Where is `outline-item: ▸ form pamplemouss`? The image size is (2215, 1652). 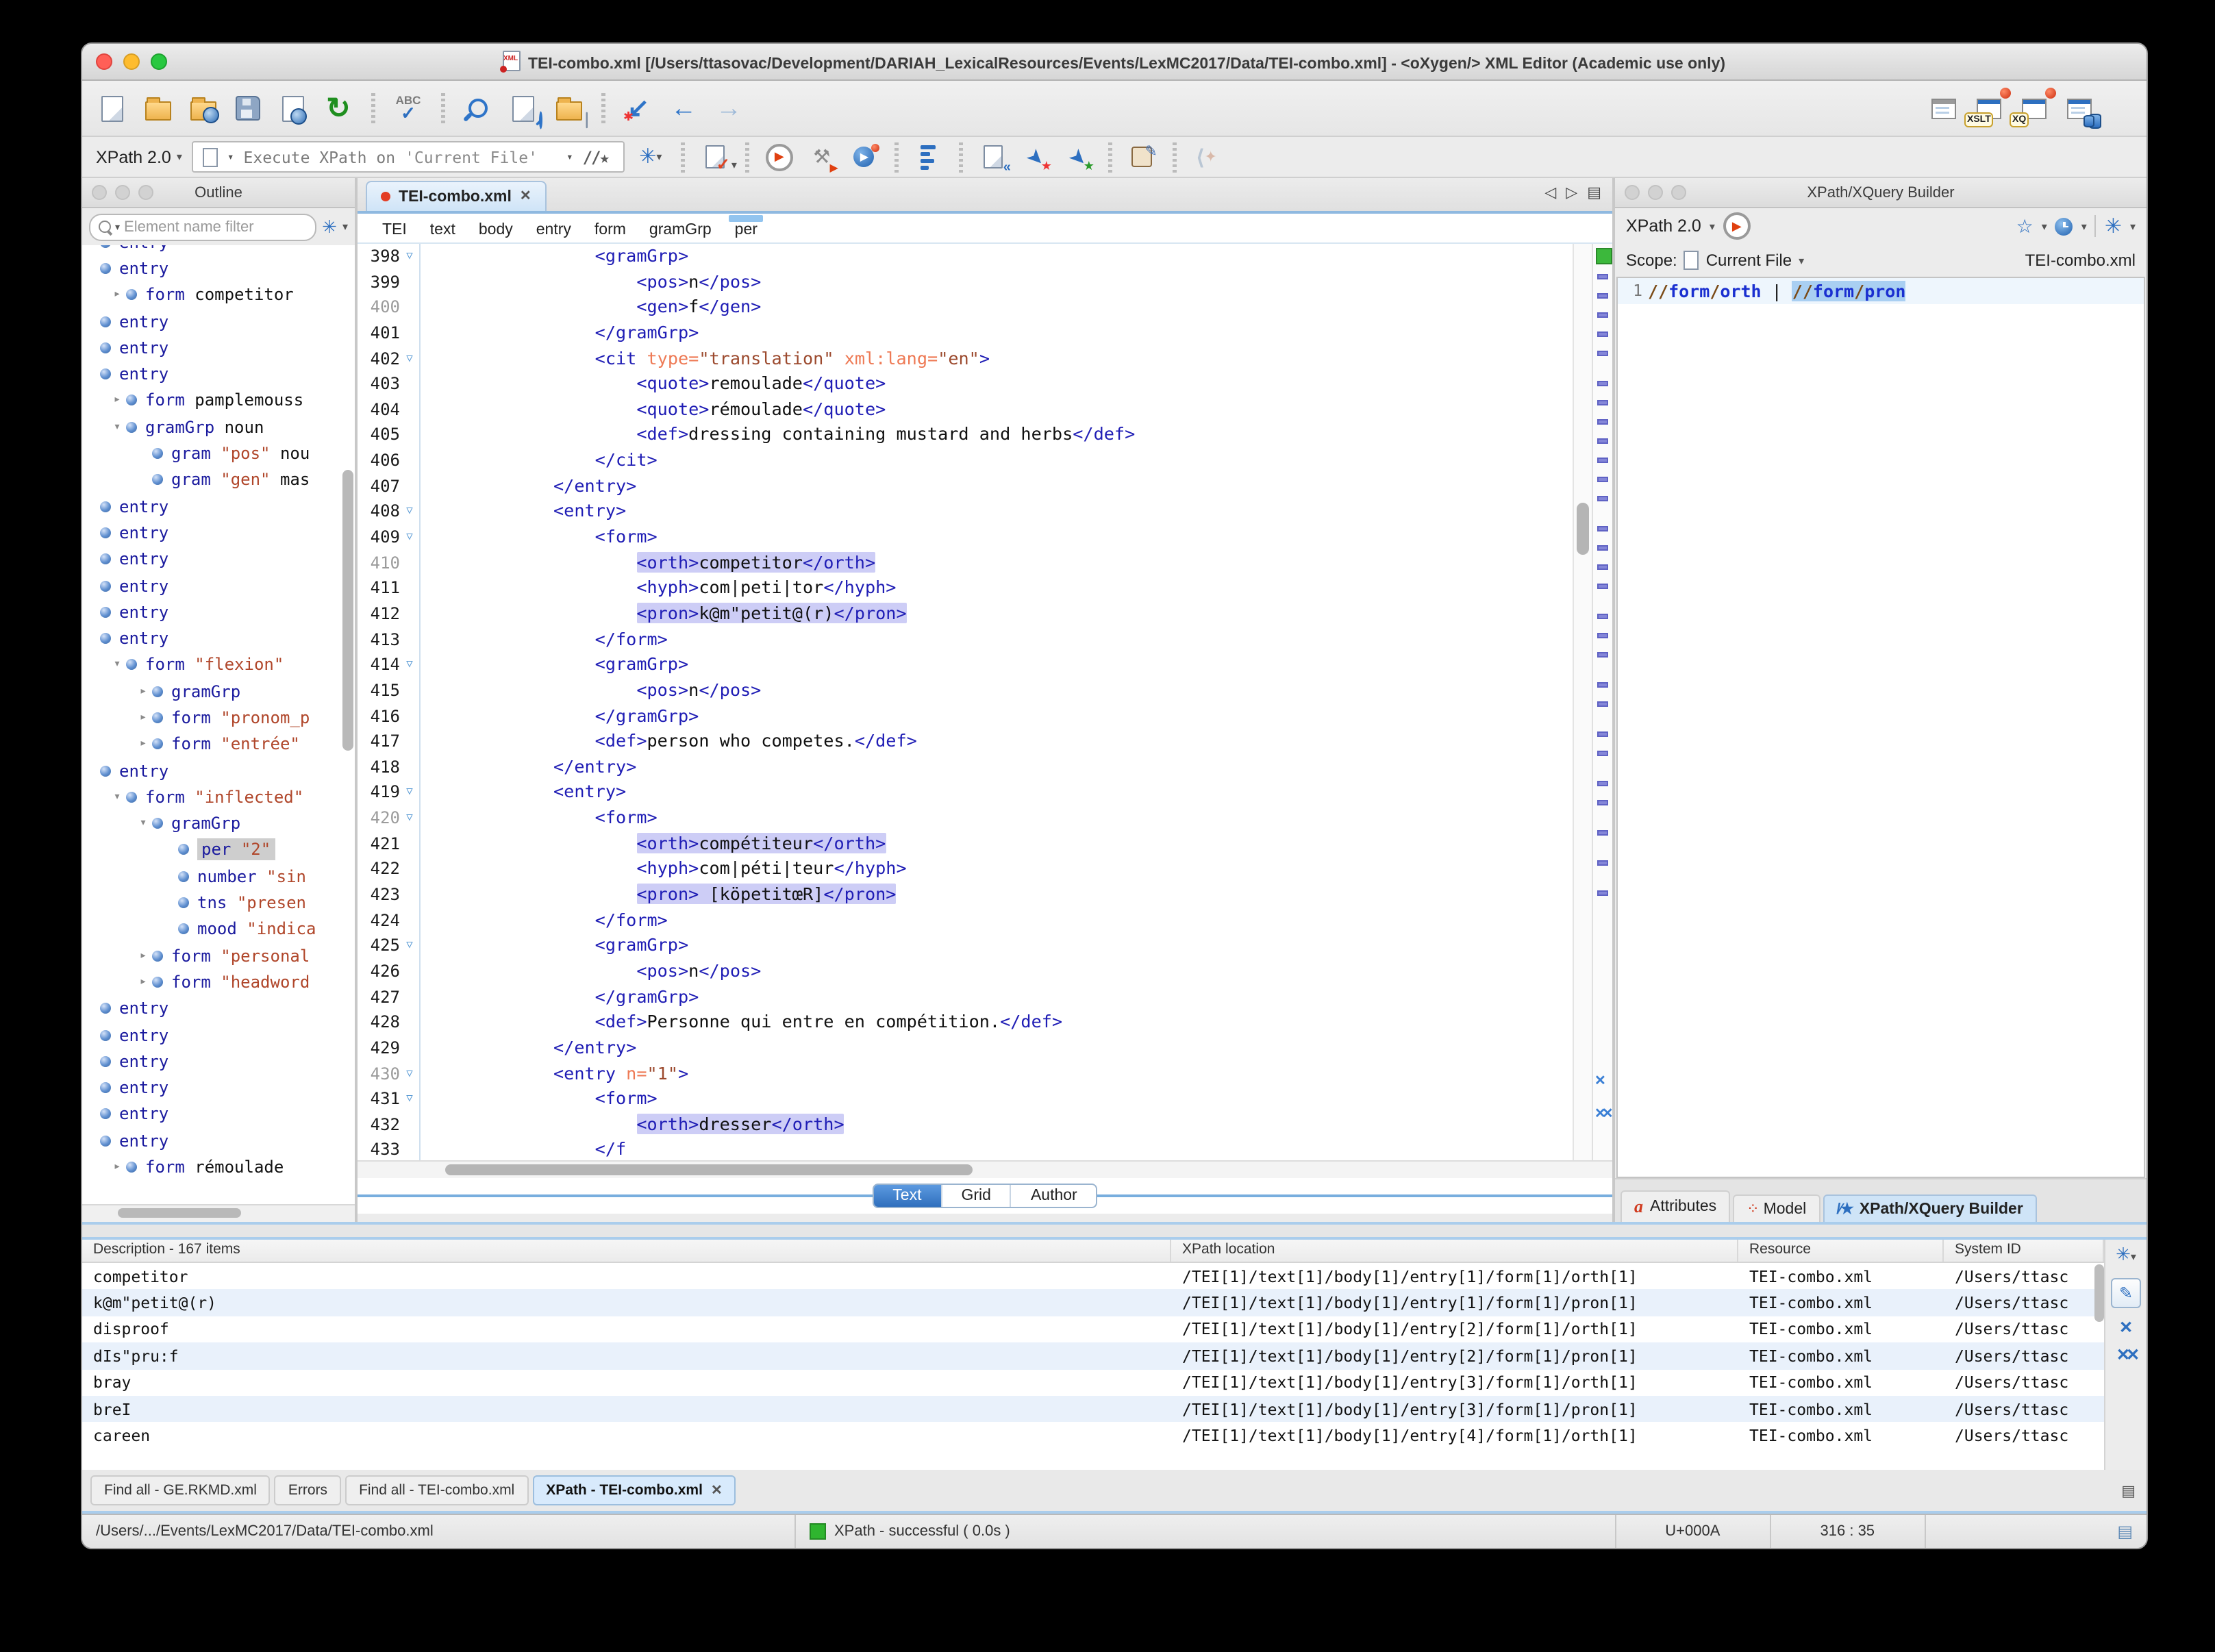 outline-item: ▸ form pamplemouss is located at coordinates (218, 401).